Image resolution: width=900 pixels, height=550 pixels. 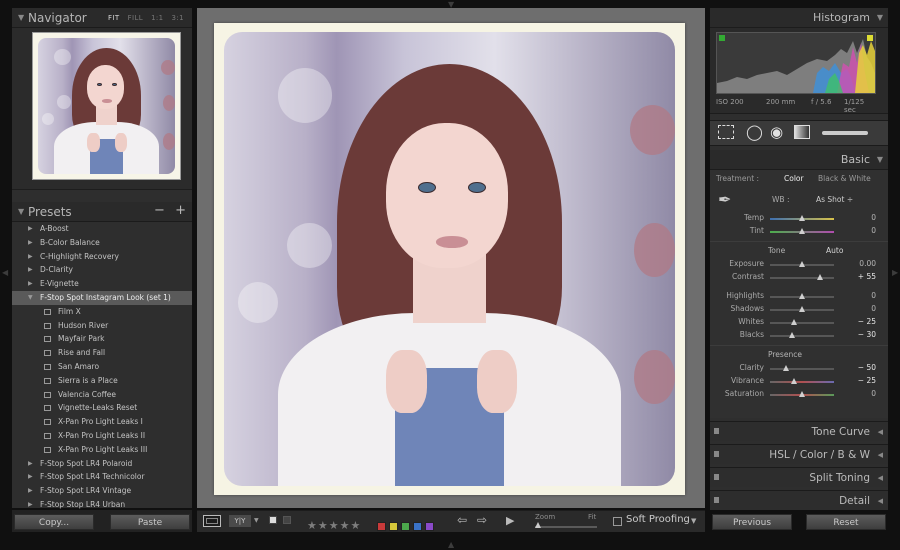 I want to click on basic-panel-header: Basic ▼, so click(x=799, y=160).